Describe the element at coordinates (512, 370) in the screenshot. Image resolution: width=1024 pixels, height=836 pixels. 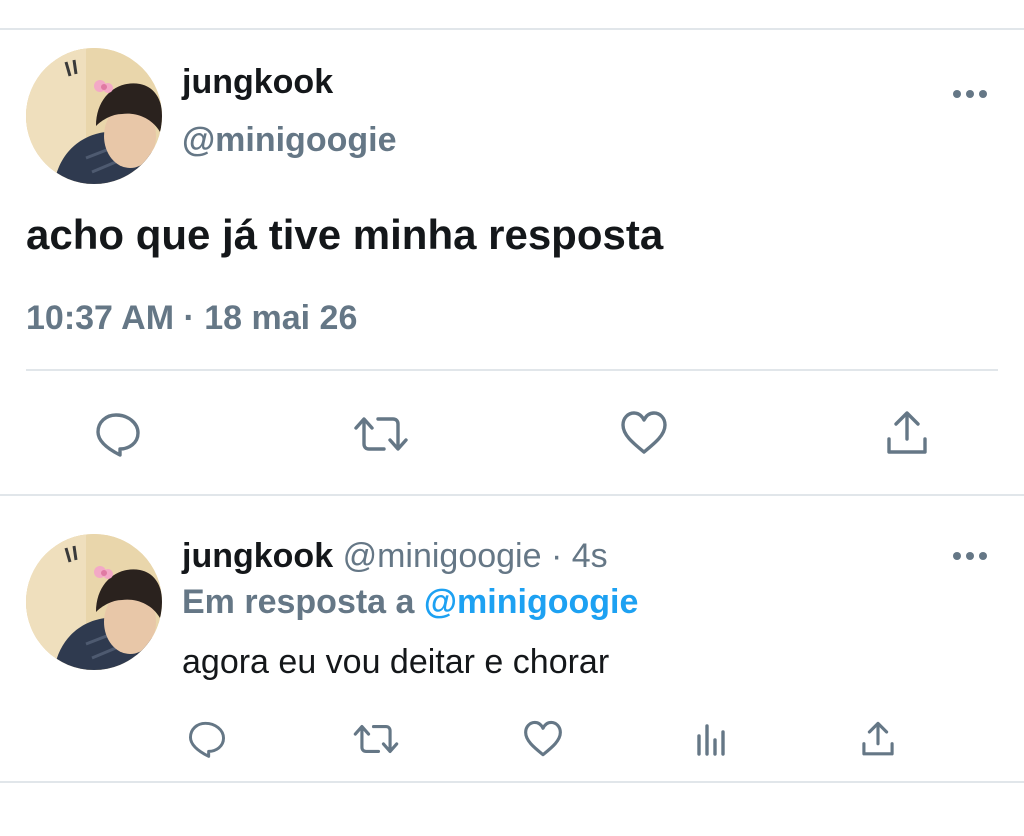
I see `actions-divider` at that location.